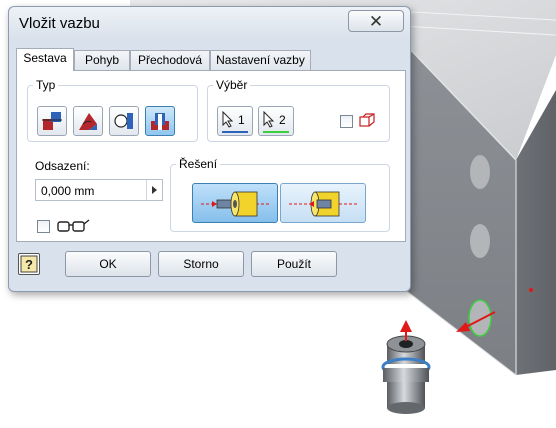 The width and height of the screenshot is (556, 428). Describe the element at coordinates (235, 121) in the screenshot. I see `select-1-button: 1` at that location.